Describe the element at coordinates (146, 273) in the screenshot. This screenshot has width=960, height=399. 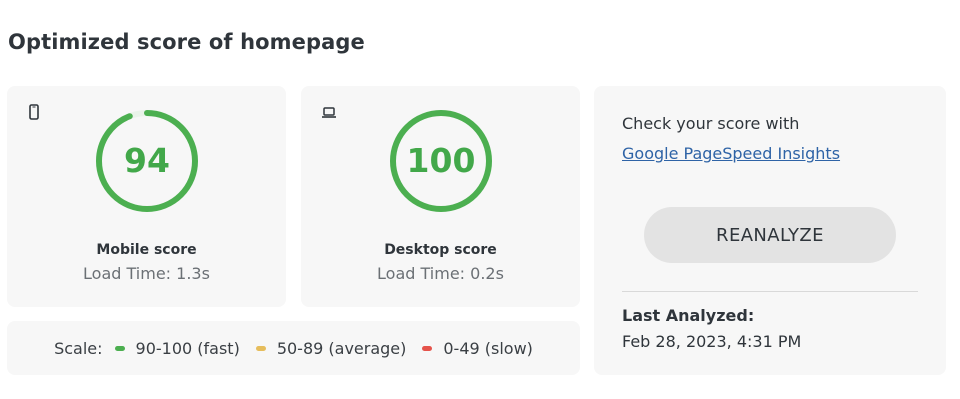
I see `mobile-load-time: Load Time: 1.3s` at that location.